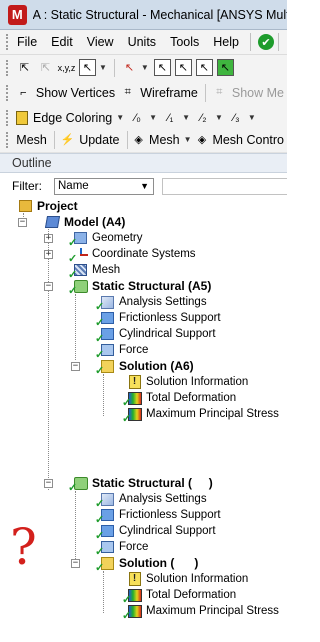 The height and width of the screenshot is (642, 320). What do you see at coordinates (139, 287) in the screenshot?
I see `tree-static-structural-a5: ✓ Static Structural (A5)` at bounding box center [139, 287].